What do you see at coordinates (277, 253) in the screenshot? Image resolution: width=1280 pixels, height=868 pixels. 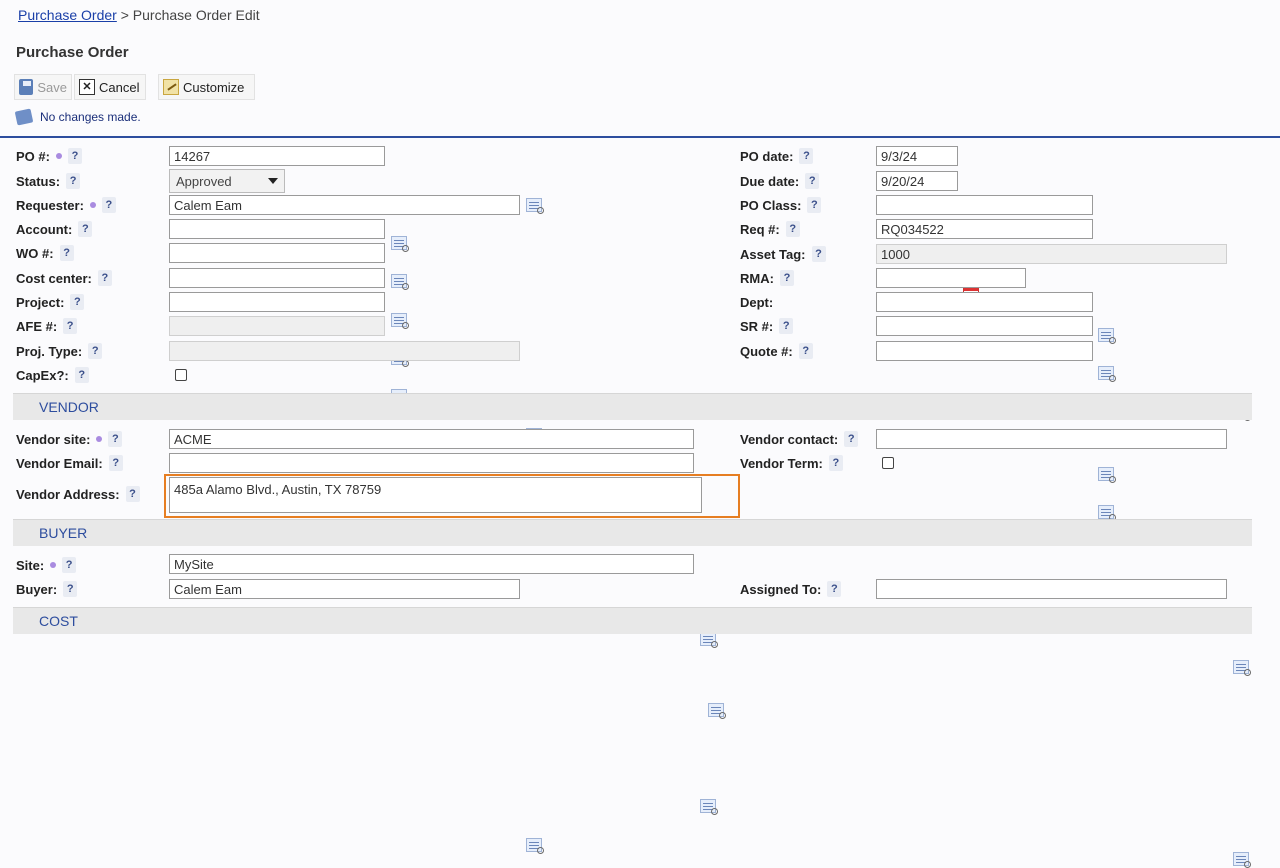 I see `wo-number-input` at bounding box center [277, 253].